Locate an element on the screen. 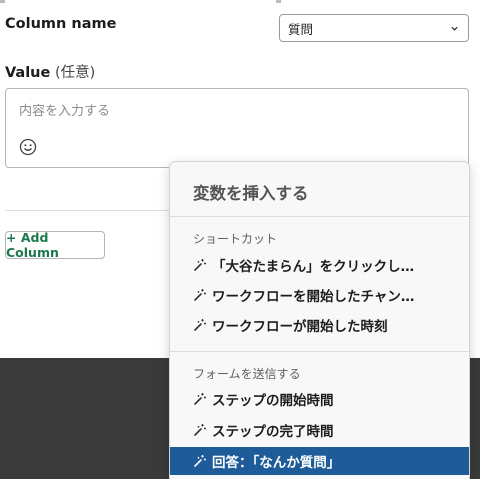 This screenshot has height=479, width=480. column-name-label: Column name is located at coordinates (61, 24).